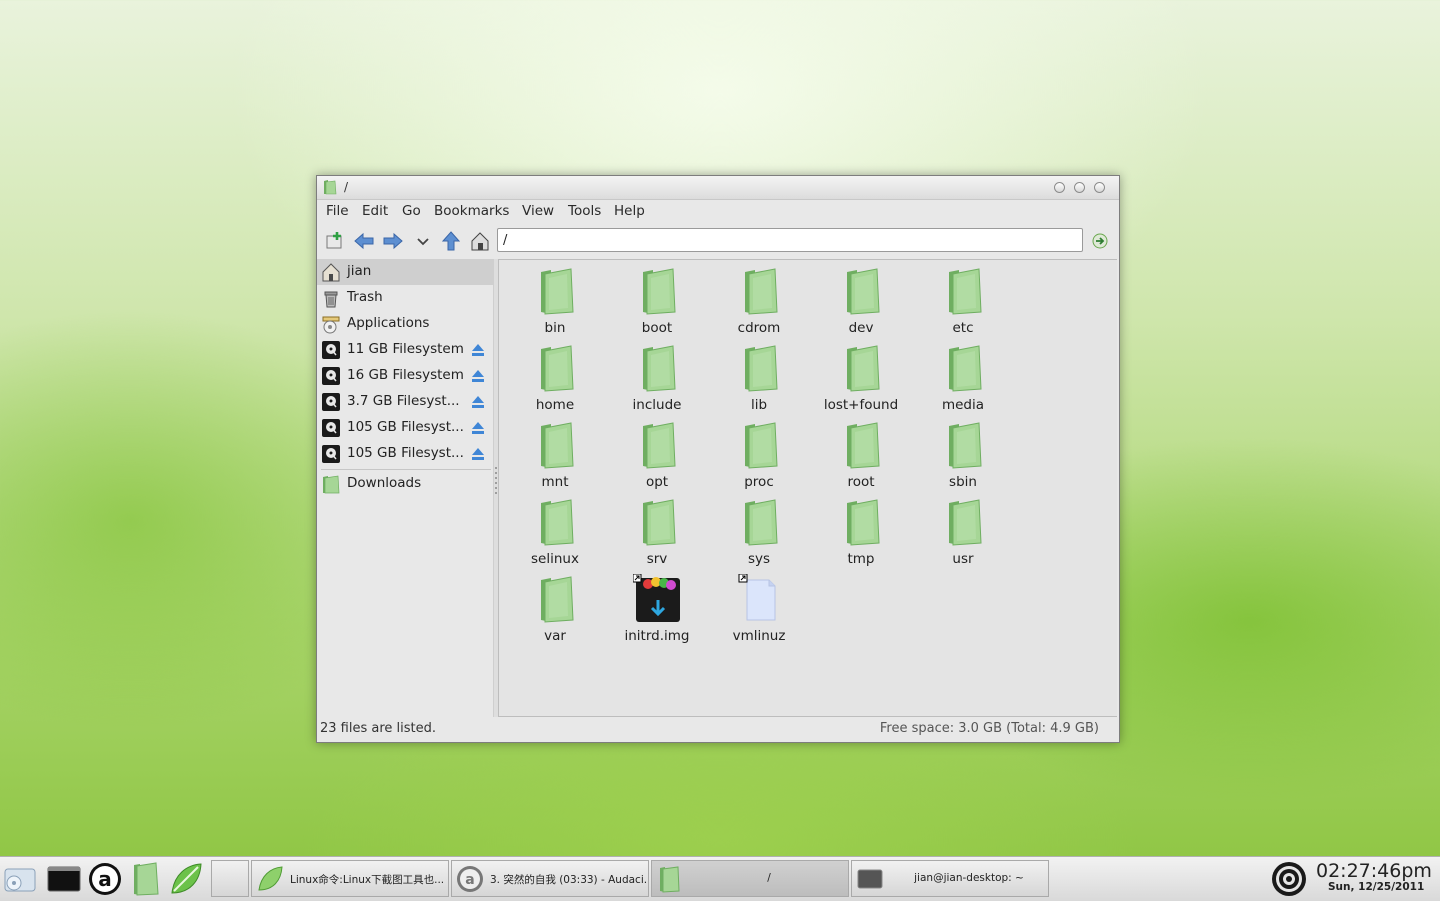 The height and width of the screenshot is (901, 1440). What do you see at coordinates (656, 598) in the screenshot?
I see `archive-icon` at bounding box center [656, 598].